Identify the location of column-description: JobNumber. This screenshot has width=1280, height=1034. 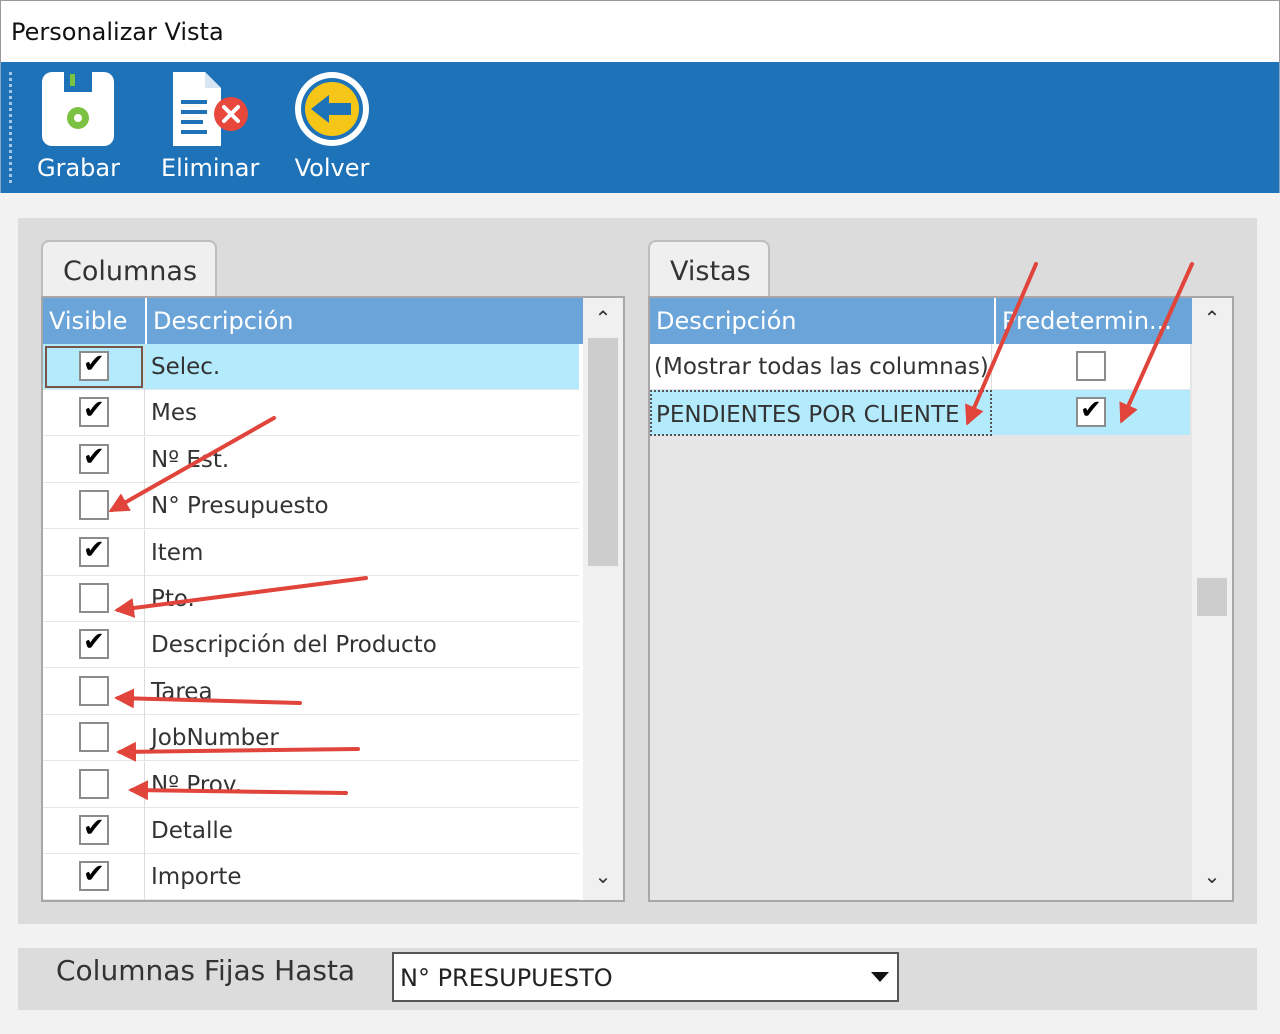
(215, 738).